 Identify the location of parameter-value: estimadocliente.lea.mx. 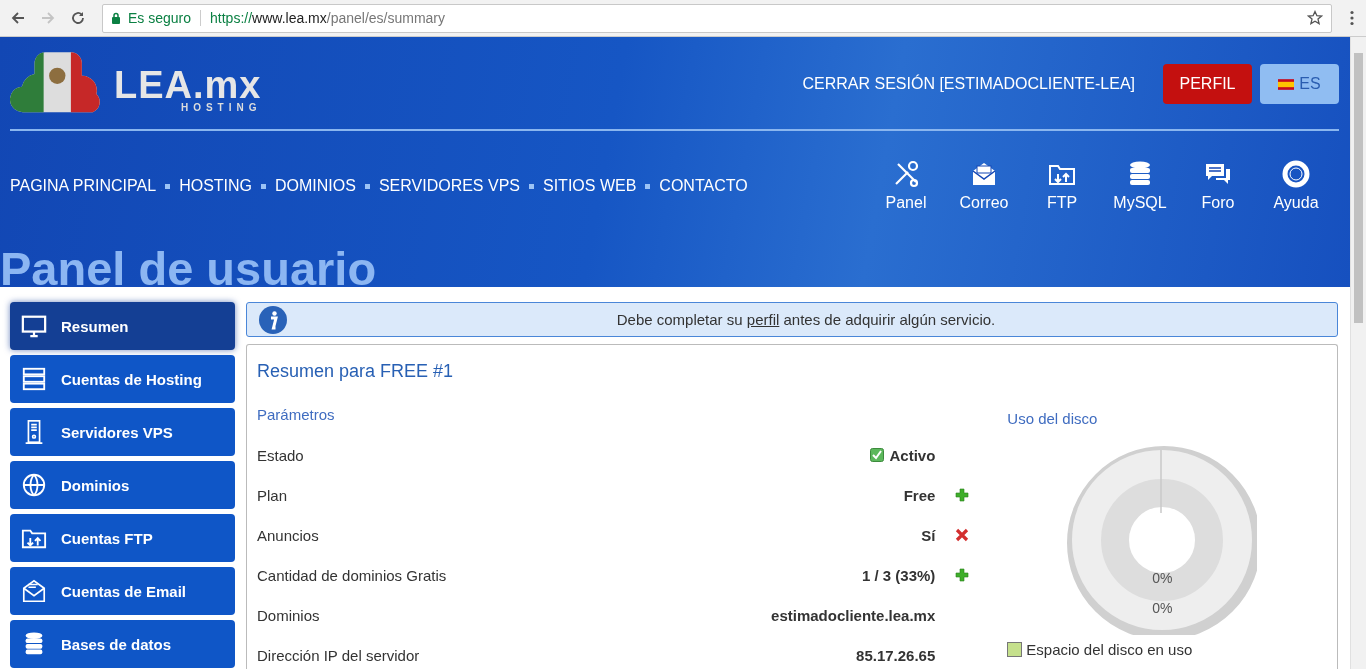
(853, 615).